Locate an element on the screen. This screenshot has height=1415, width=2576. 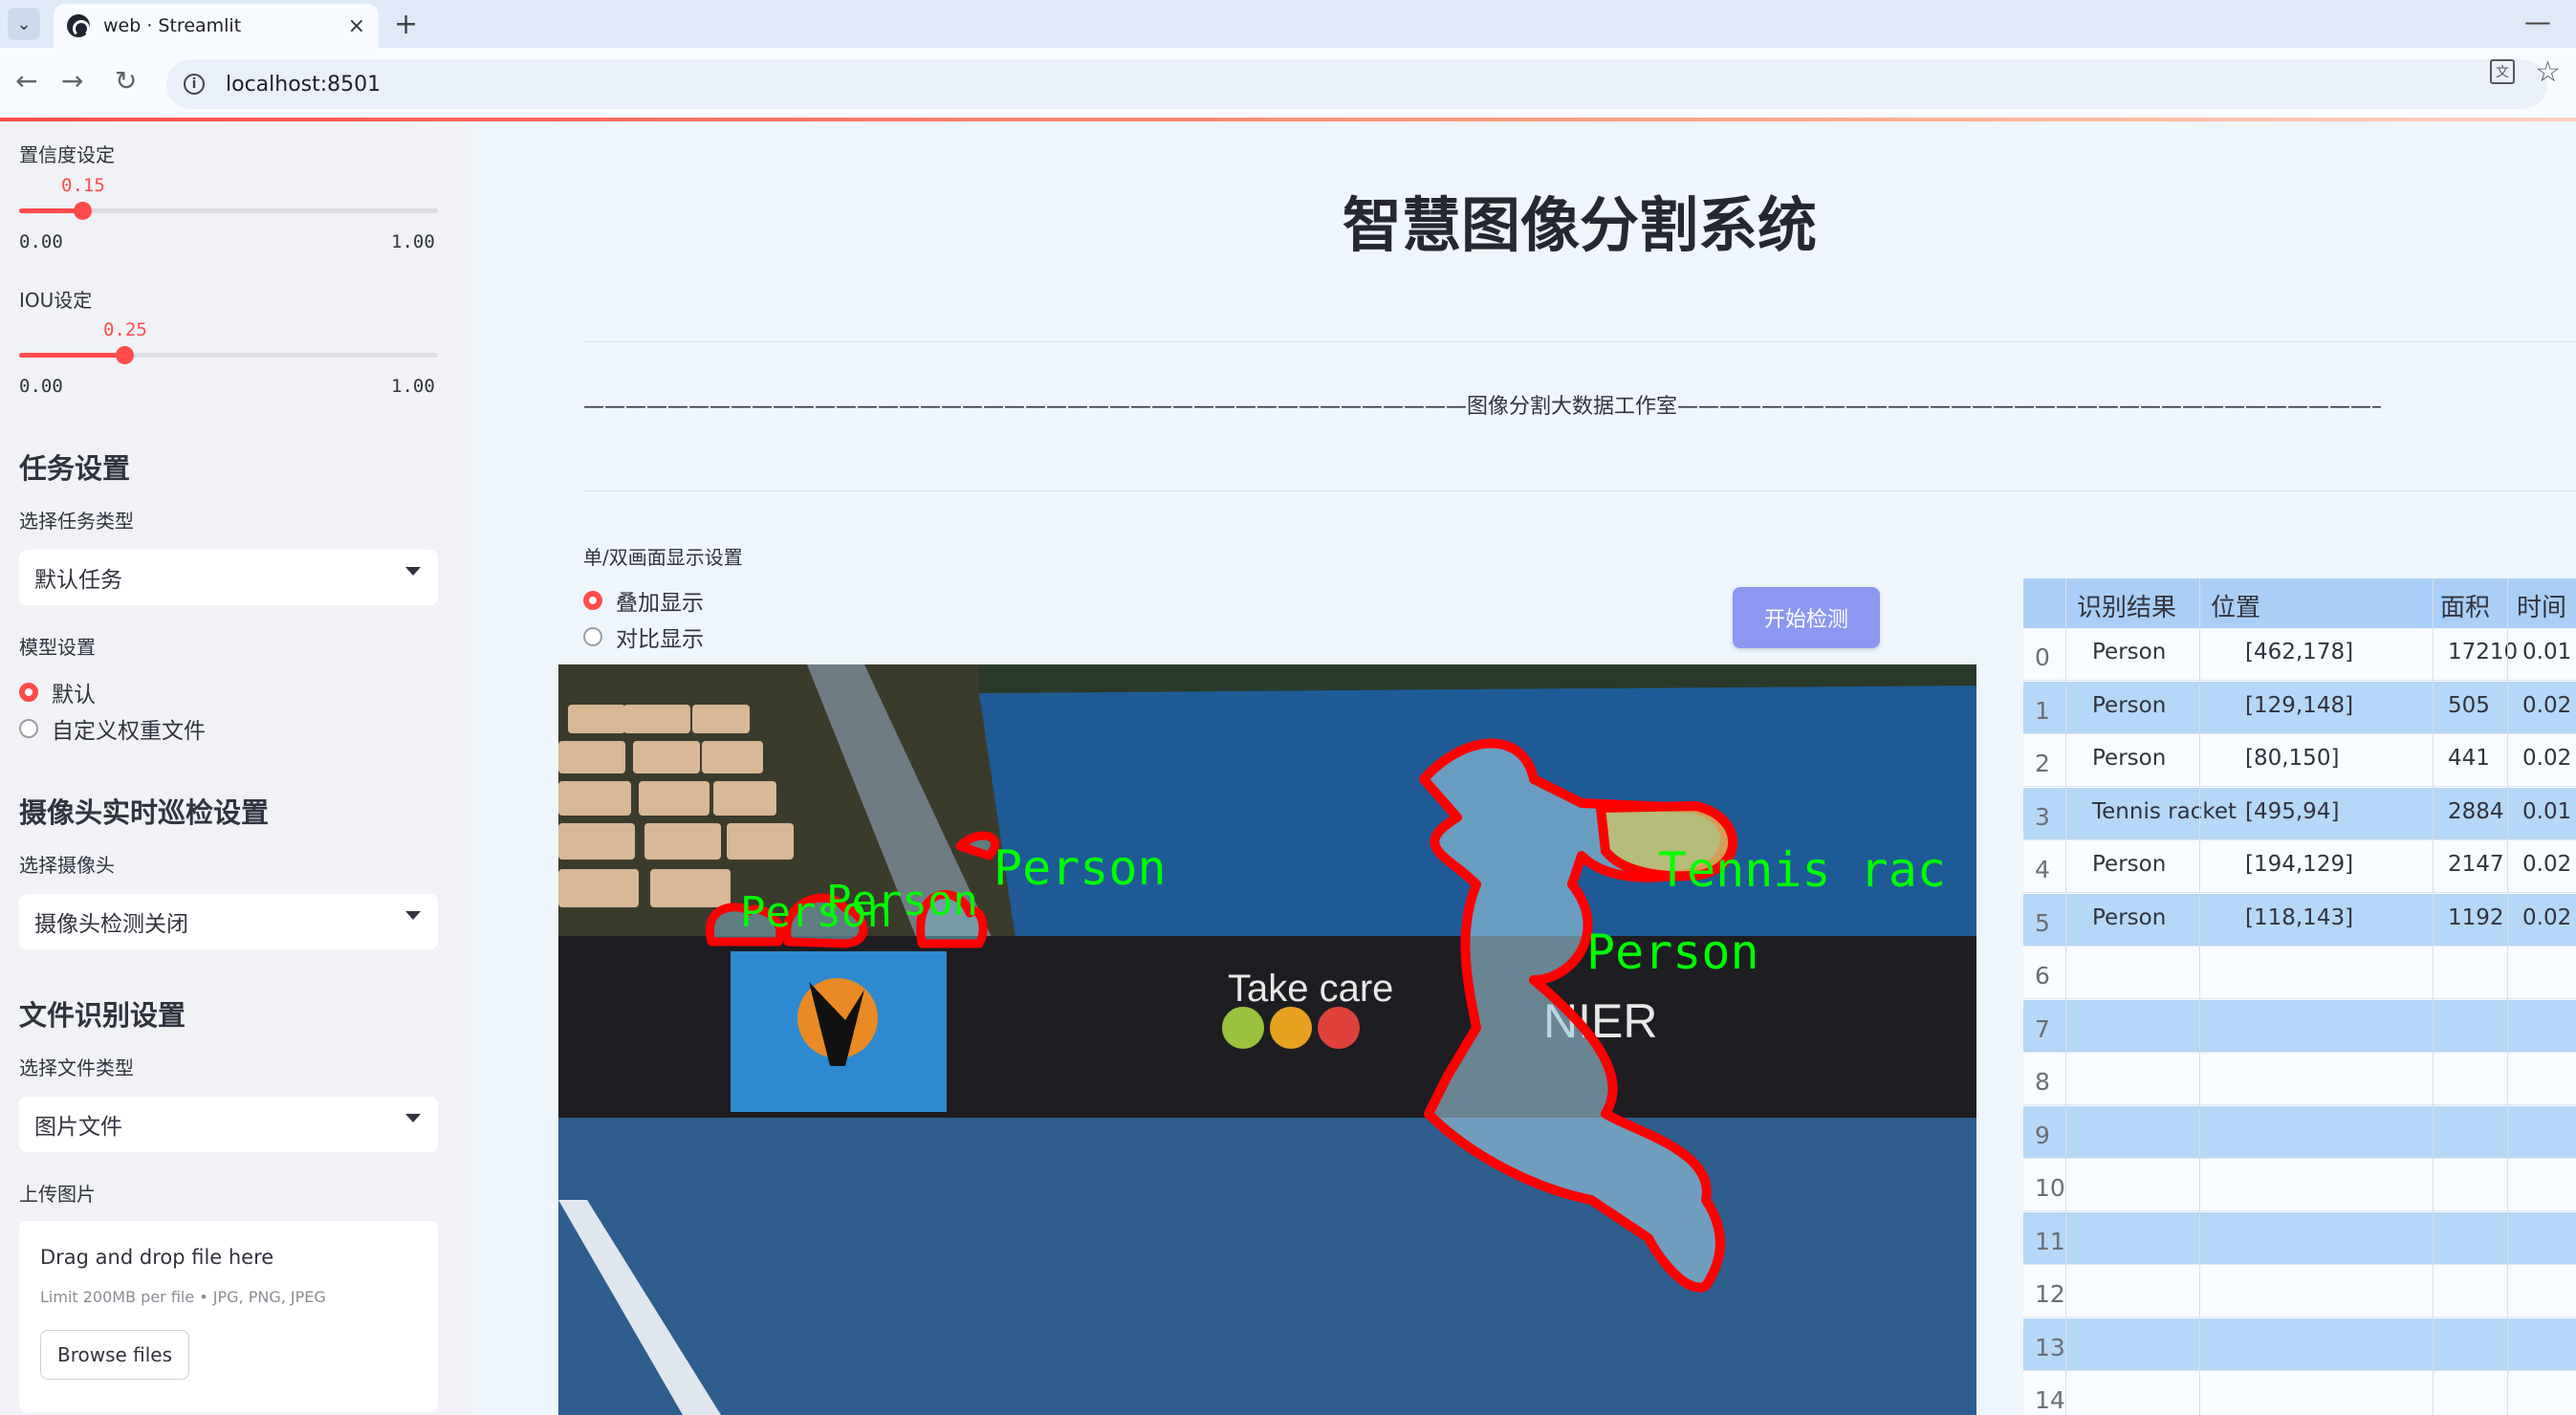
browse-files-button: Browse files is located at coordinates (114, 1355).